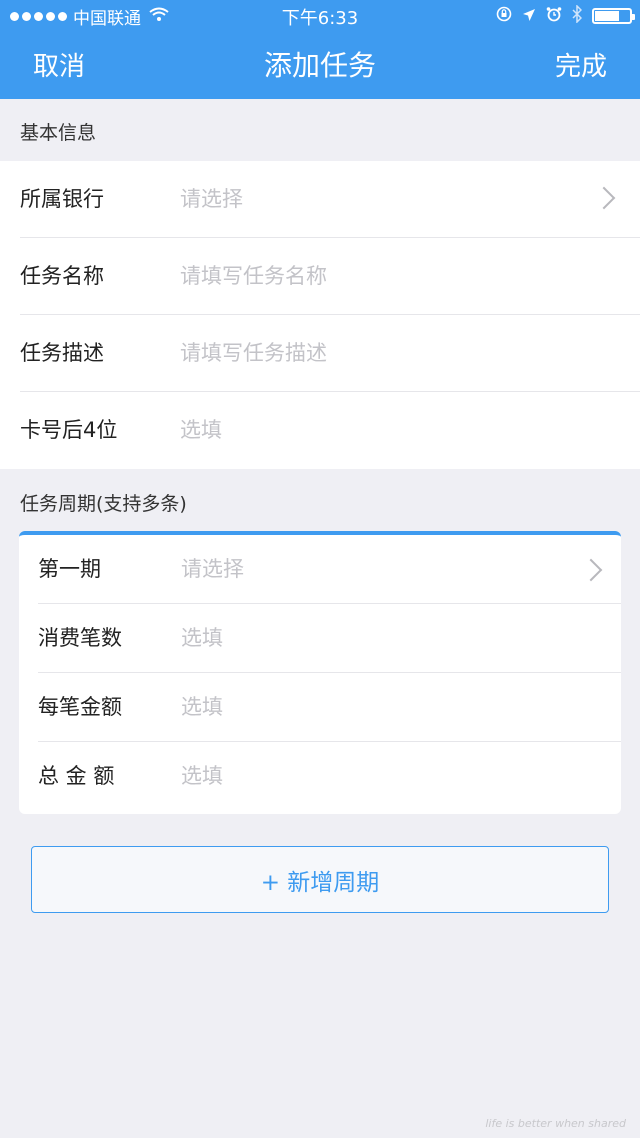 The height and width of the screenshot is (1138, 640). What do you see at coordinates (58, 133) in the screenshot?
I see `basic-info-section-title: 基本信息` at bounding box center [58, 133].